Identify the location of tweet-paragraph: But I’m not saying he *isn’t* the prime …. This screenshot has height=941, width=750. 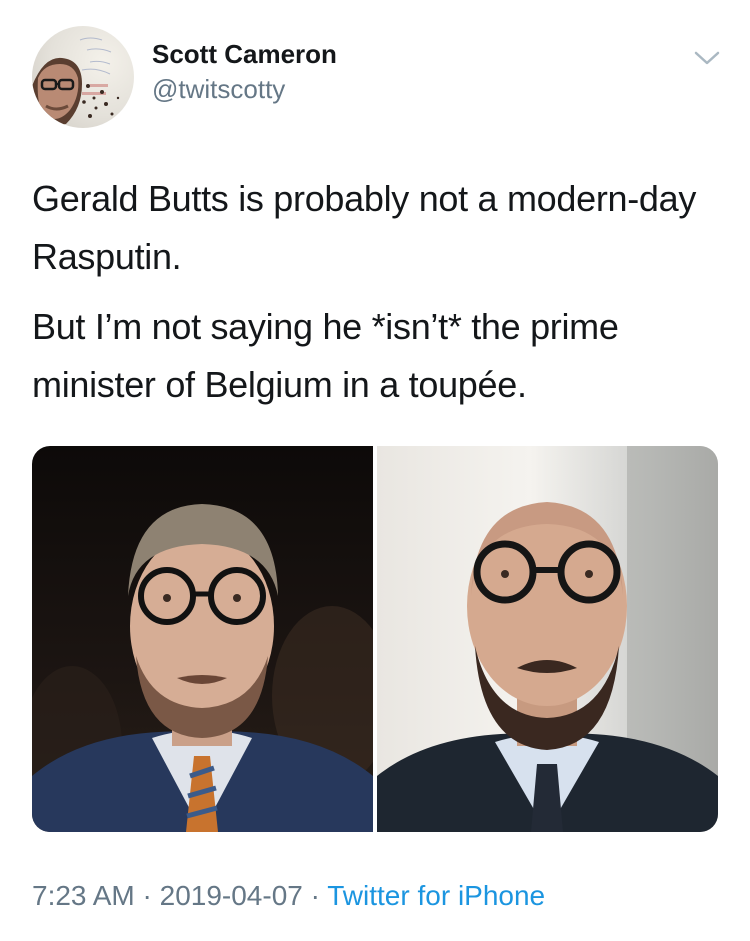
(325, 355).